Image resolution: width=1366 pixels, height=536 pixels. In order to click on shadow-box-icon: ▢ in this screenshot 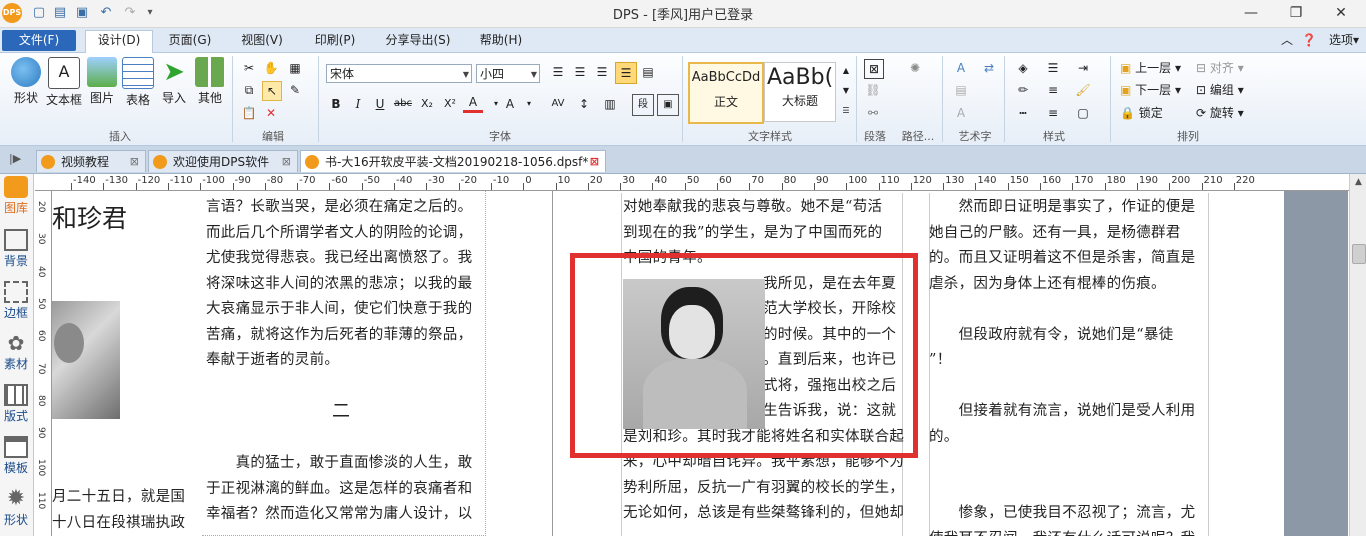, I will do `click(1083, 113)`.